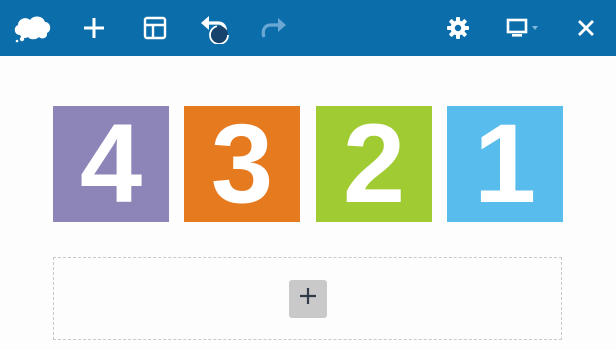  Describe the element at coordinates (517, 28) in the screenshot. I see `monitor-icon` at that location.